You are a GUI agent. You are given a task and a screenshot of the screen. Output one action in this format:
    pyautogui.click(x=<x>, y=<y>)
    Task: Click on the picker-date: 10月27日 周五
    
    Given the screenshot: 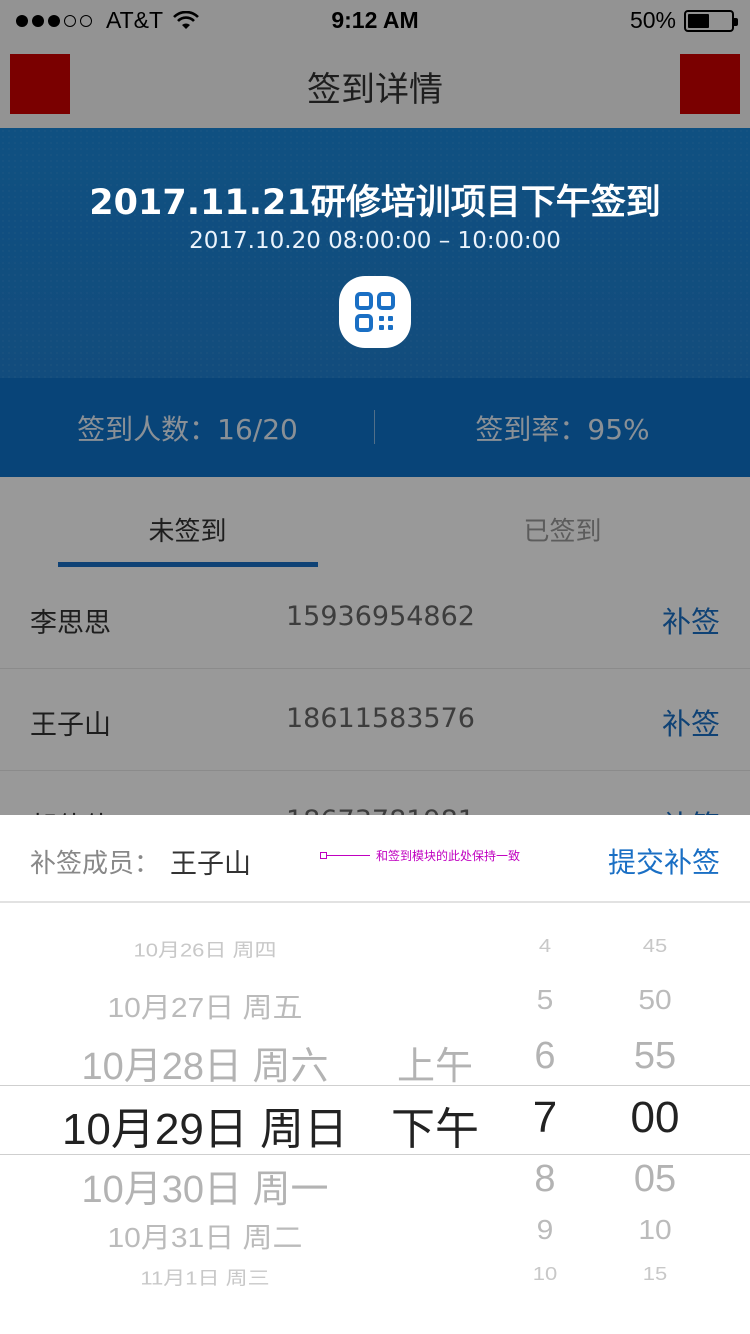 What is the action you would take?
    pyautogui.click(x=205, y=1008)
    